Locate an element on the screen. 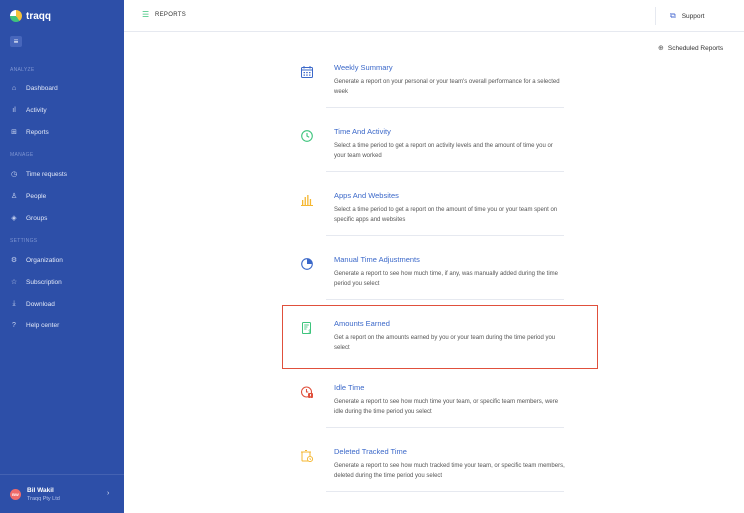  user-organization: Traqq Pty Ltd is located at coordinates (43, 499).